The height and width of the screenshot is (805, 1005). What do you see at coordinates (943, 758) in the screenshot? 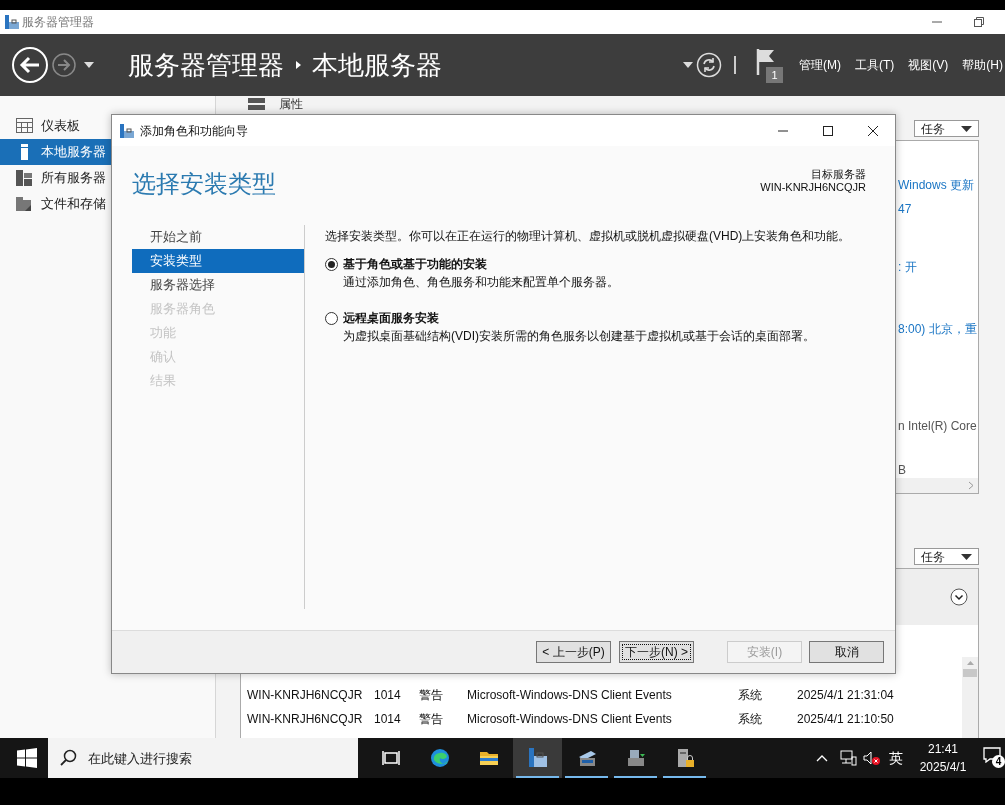
I see `clock: 21:41 2025/4/1` at bounding box center [943, 758].